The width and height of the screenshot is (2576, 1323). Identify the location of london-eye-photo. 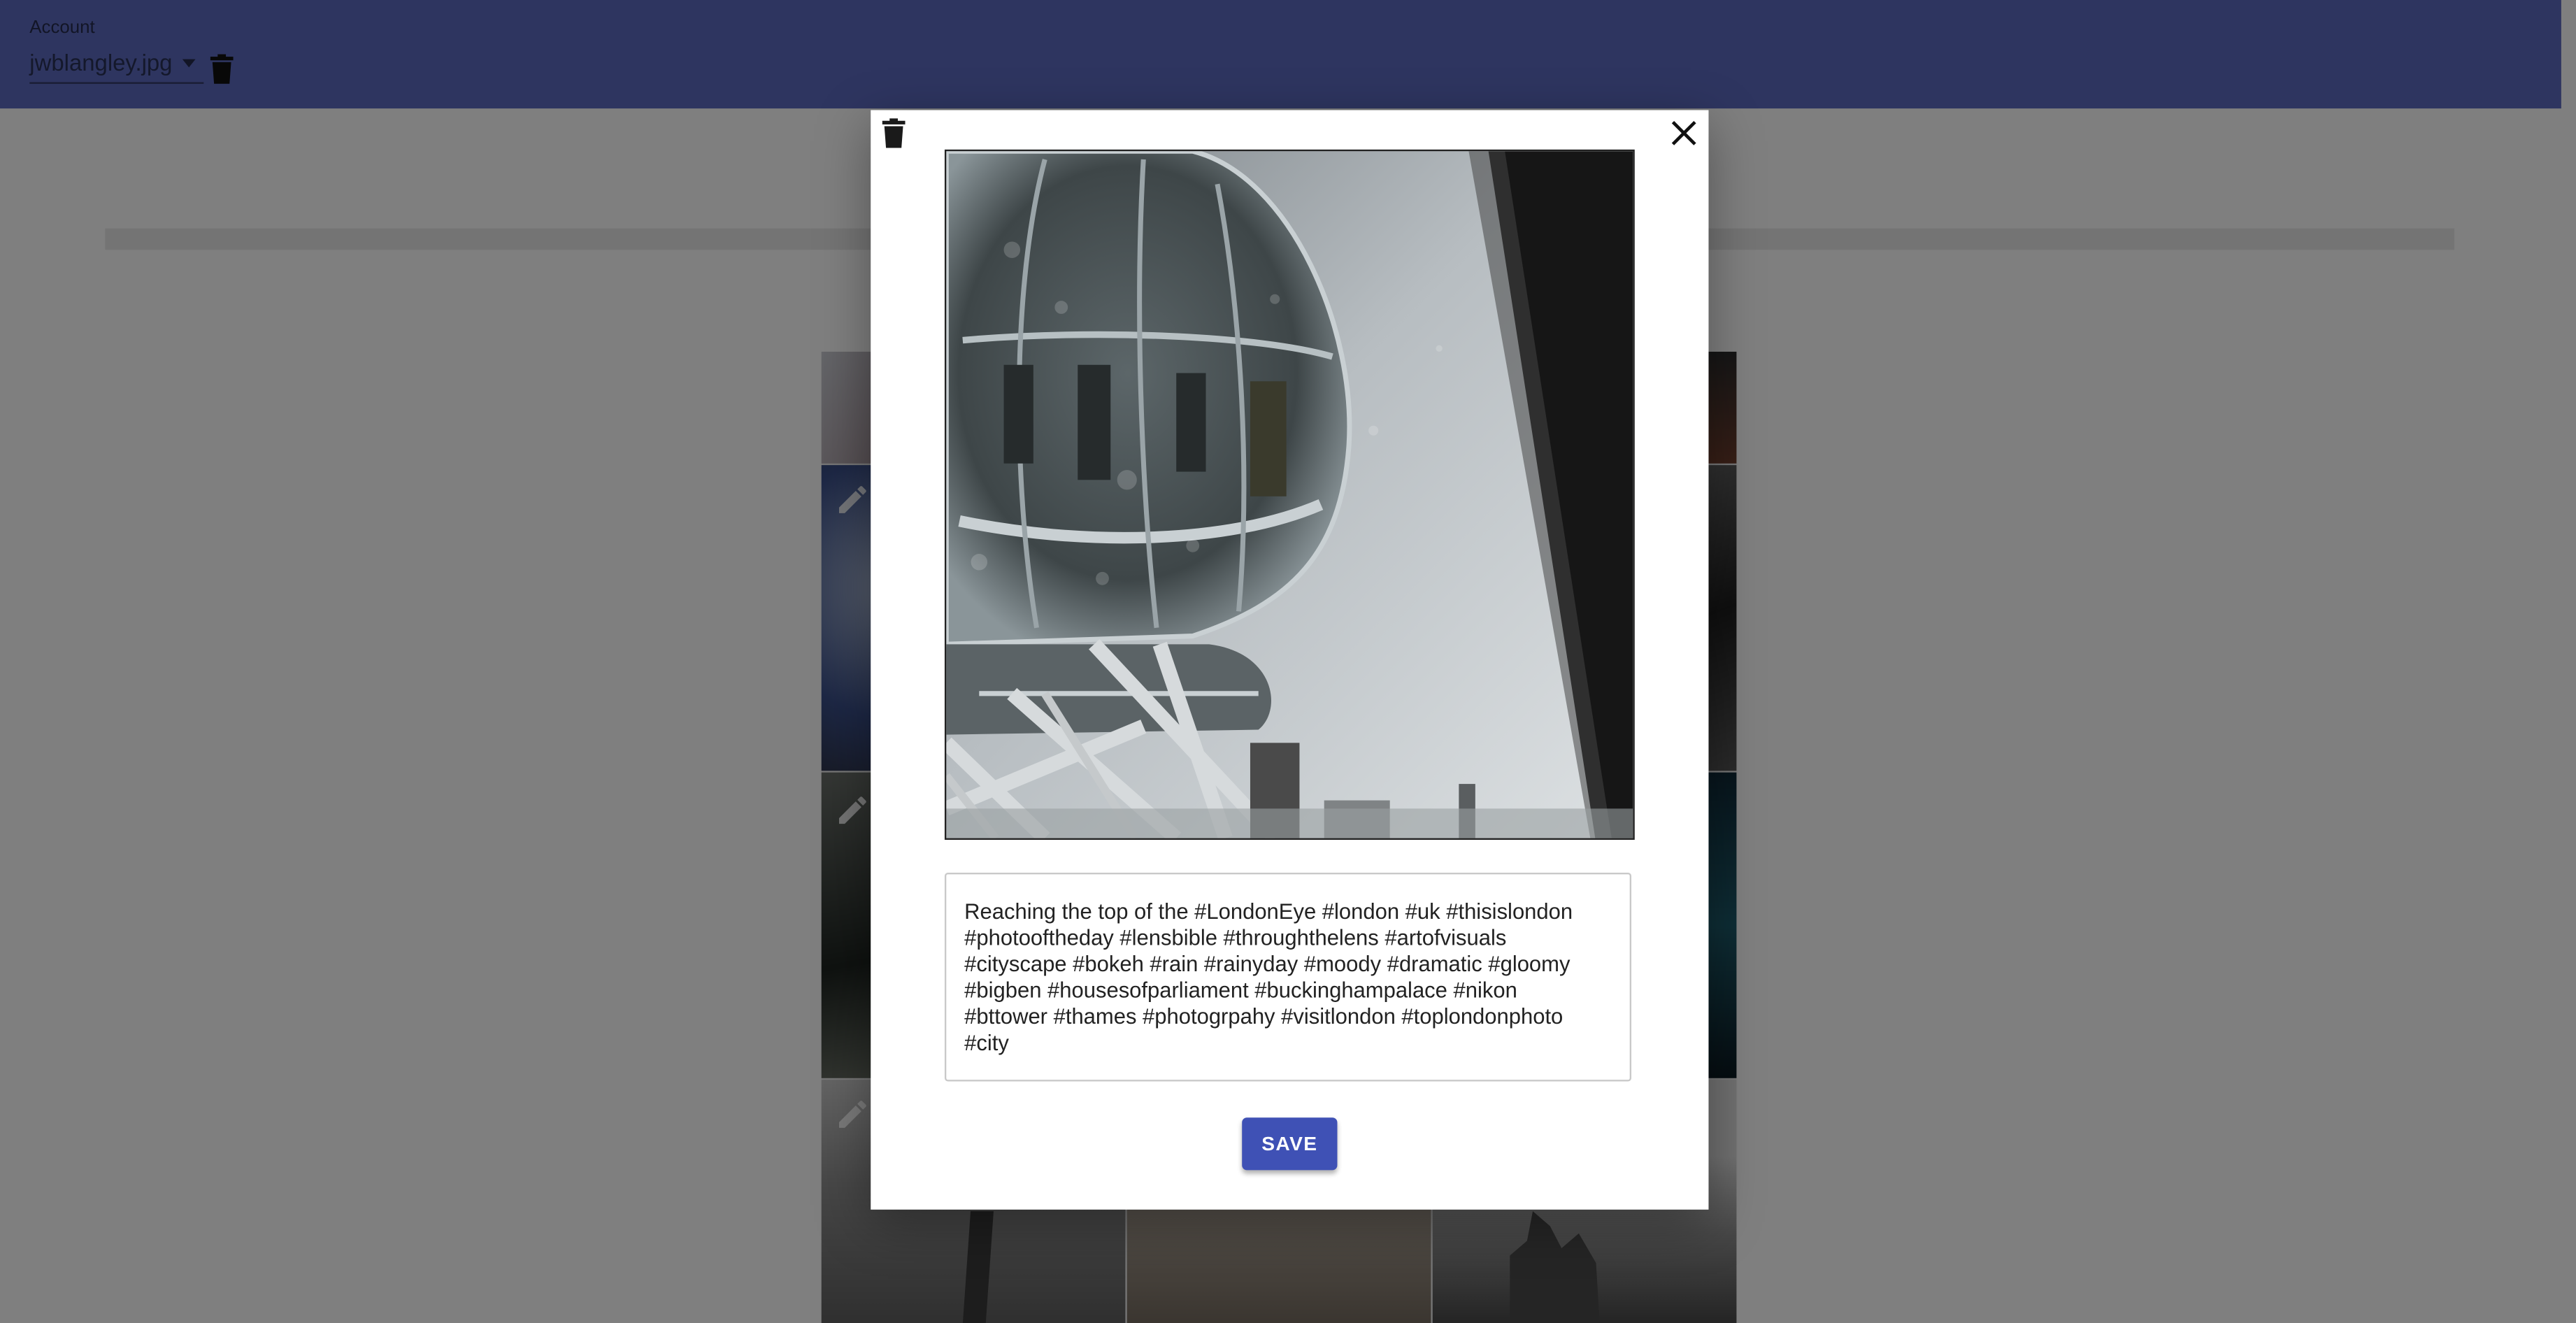
(1289, 494).